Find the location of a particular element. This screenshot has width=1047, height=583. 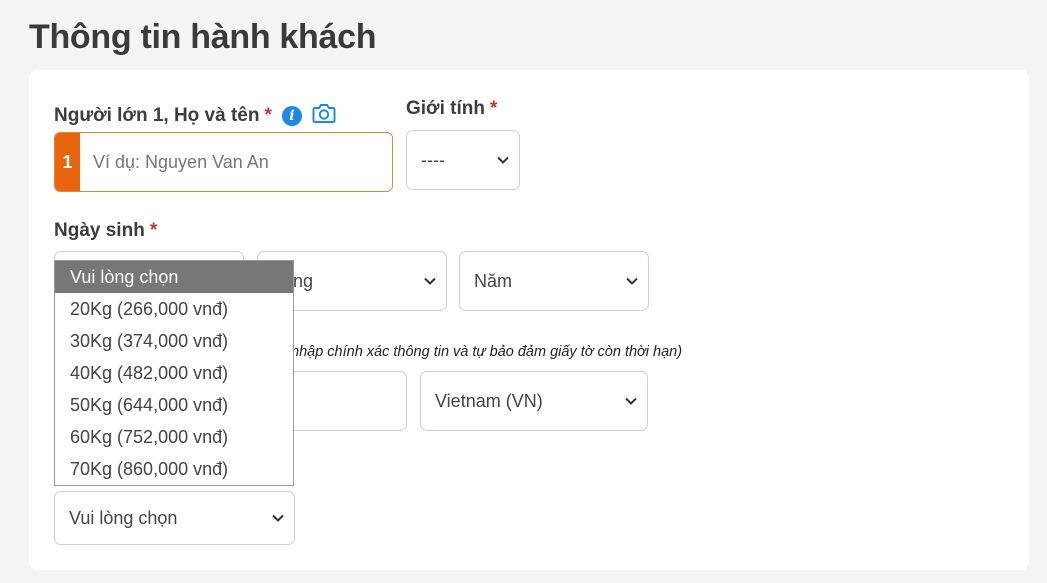

baggage-option: 70Kg (860,000 vnđ) is located at coordinates (174, 469).